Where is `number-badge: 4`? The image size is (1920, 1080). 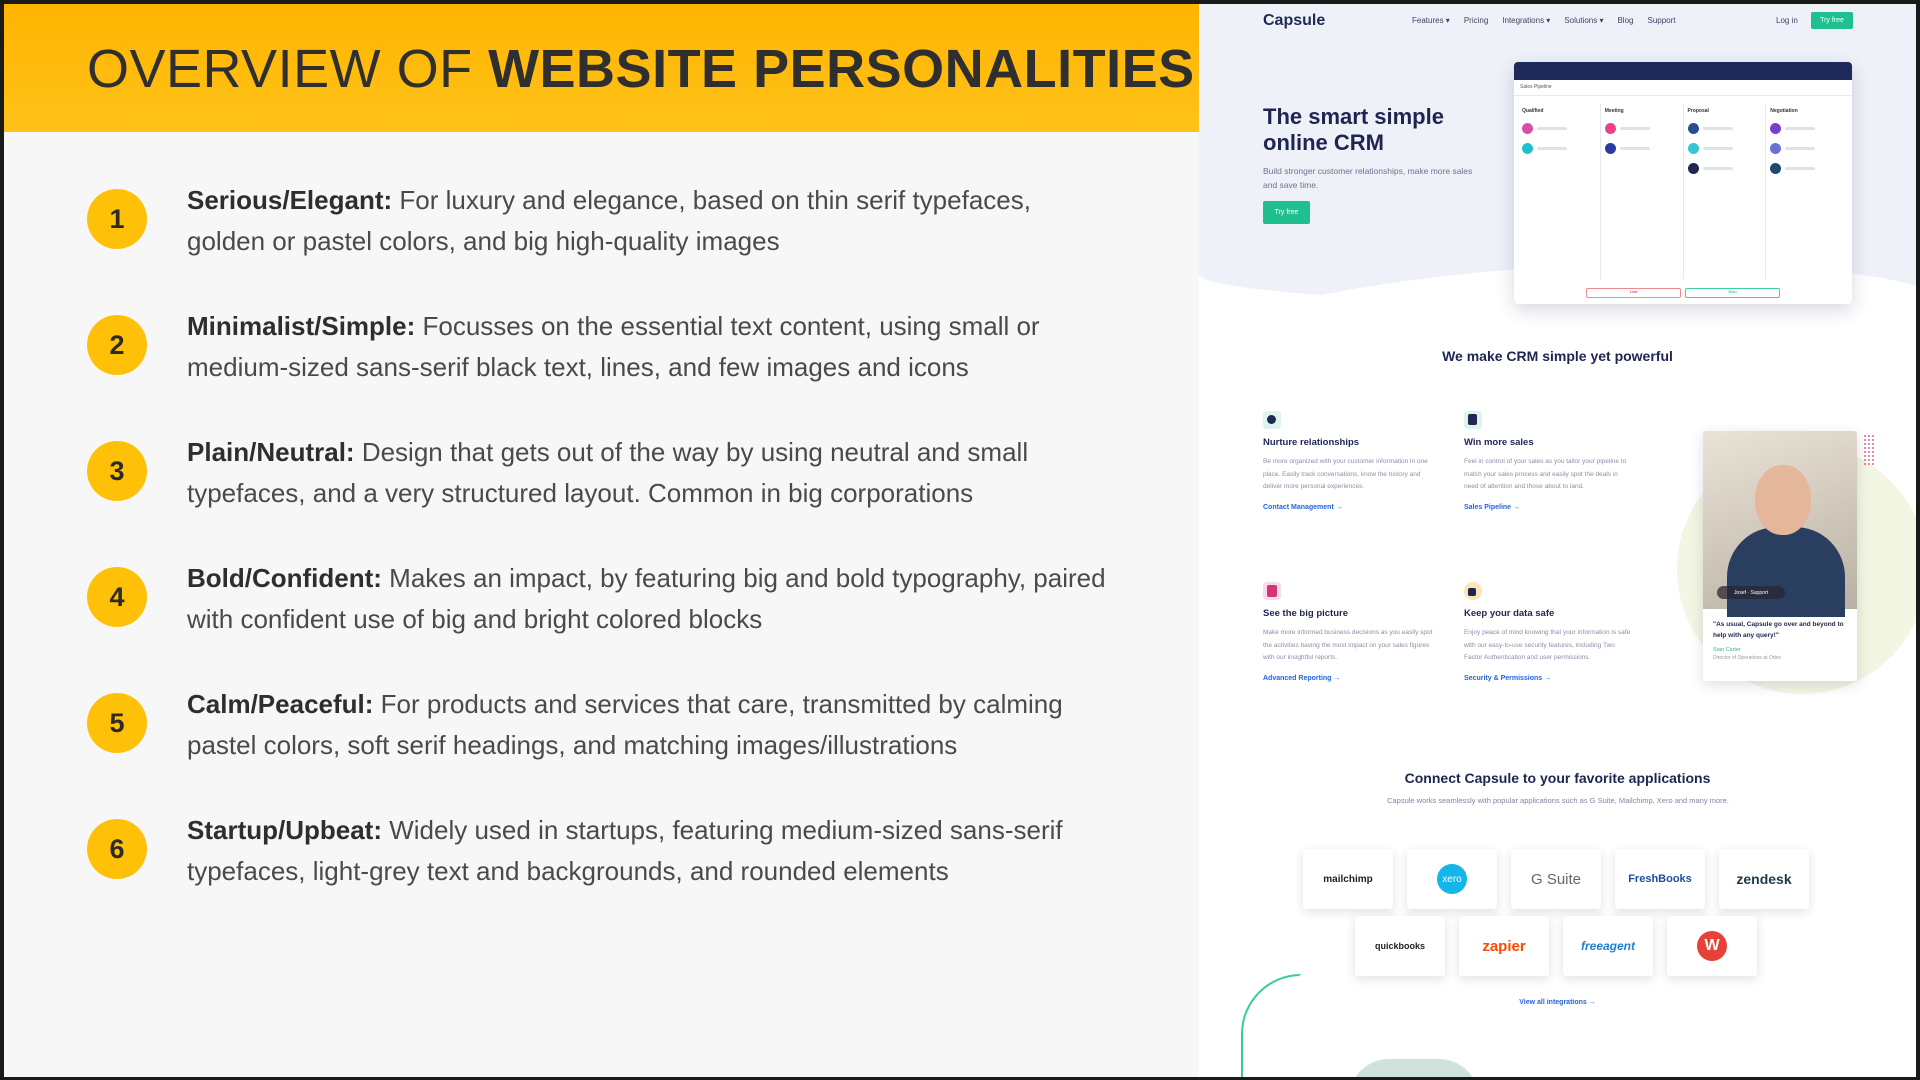 number-badge: 4 is located at coordinates (117, 597).